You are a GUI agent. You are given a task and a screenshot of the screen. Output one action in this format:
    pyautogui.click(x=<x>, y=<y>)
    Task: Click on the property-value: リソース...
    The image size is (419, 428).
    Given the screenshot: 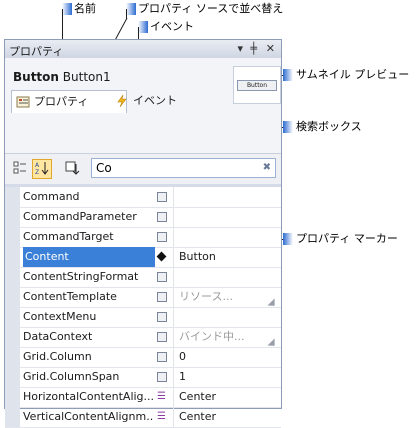 What is the action you would take?
    pyautogui.click(x=206, y=297)
    